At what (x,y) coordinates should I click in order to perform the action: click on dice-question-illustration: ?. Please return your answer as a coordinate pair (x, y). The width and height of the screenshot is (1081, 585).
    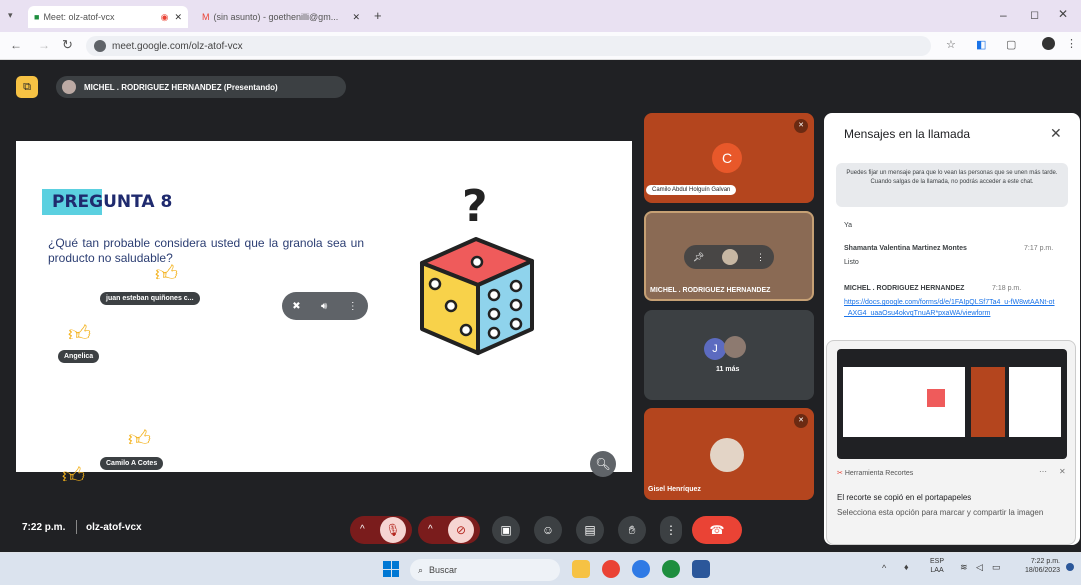
    Looking at the image, I should click on (477, 268).